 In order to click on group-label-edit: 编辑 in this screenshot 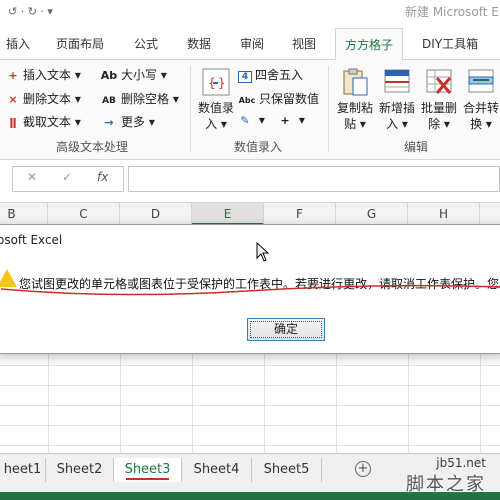, I will do `click(416, 147)`.